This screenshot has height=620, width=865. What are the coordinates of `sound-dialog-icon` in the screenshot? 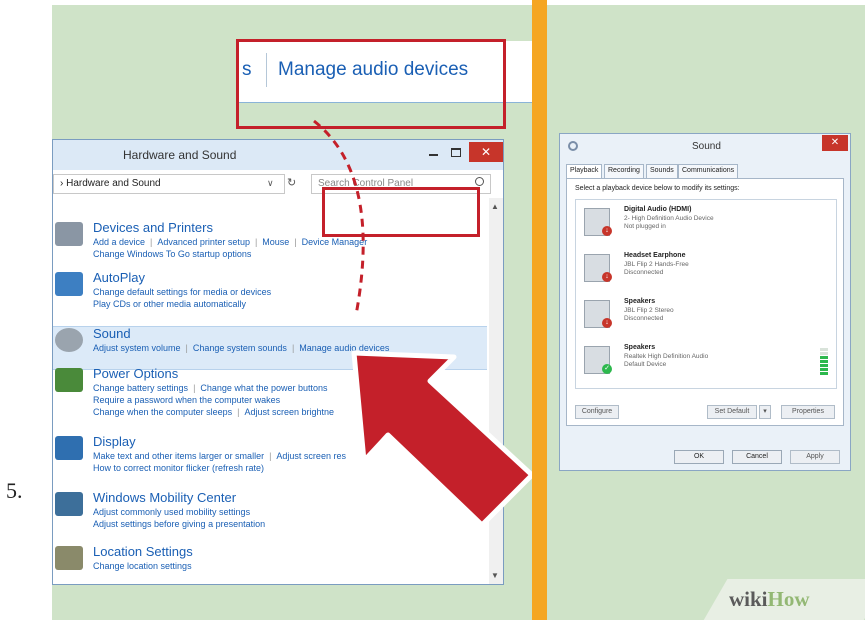 It's located at (573, 146).